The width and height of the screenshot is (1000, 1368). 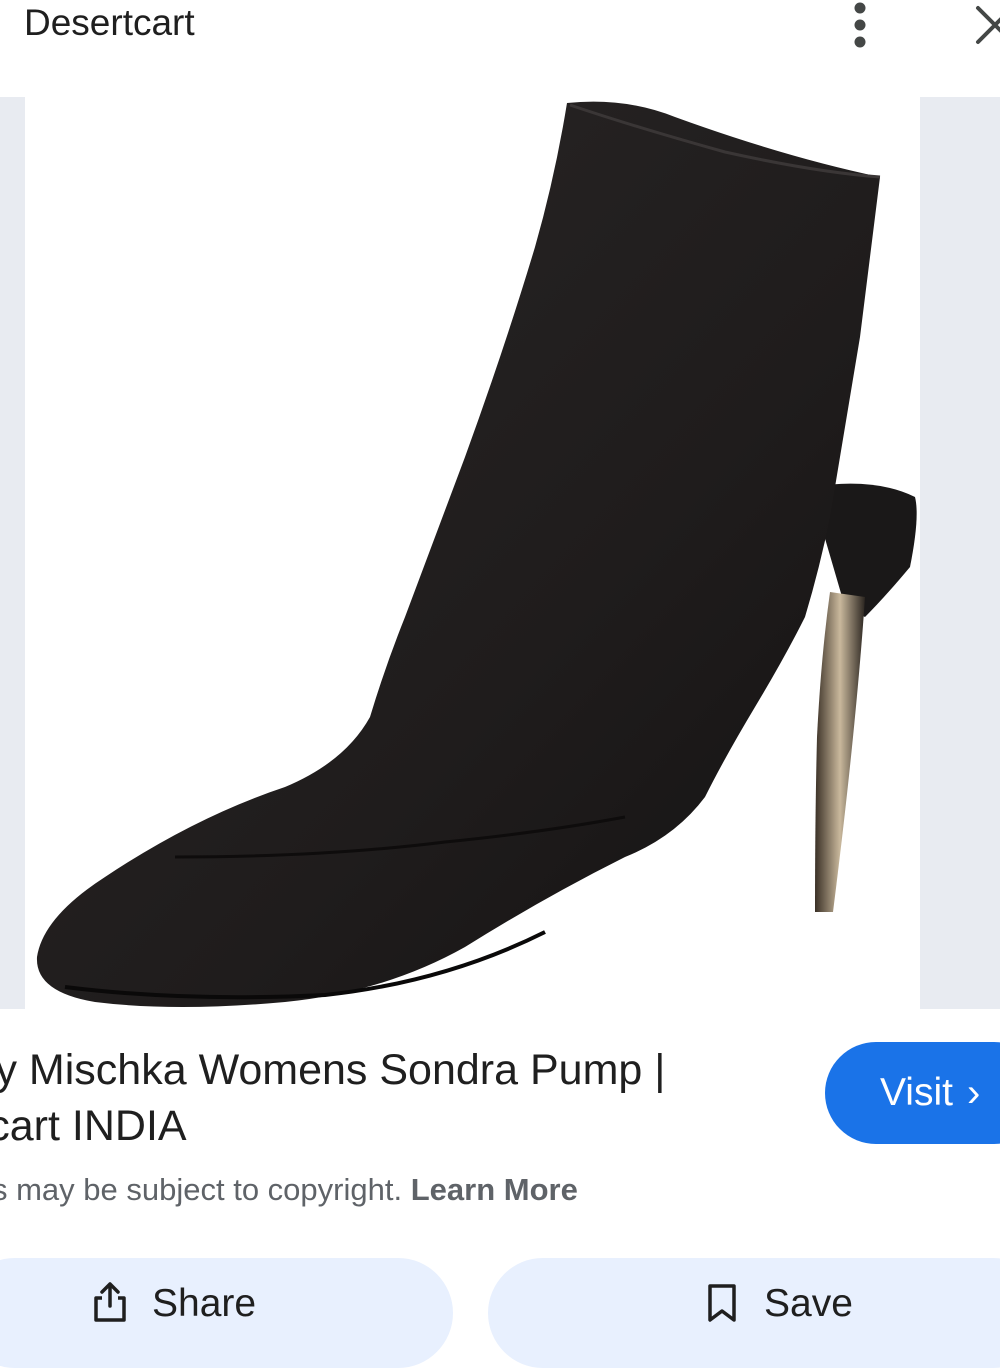 I want to click on source-name: Desertcart, so click(x=109, y=23).